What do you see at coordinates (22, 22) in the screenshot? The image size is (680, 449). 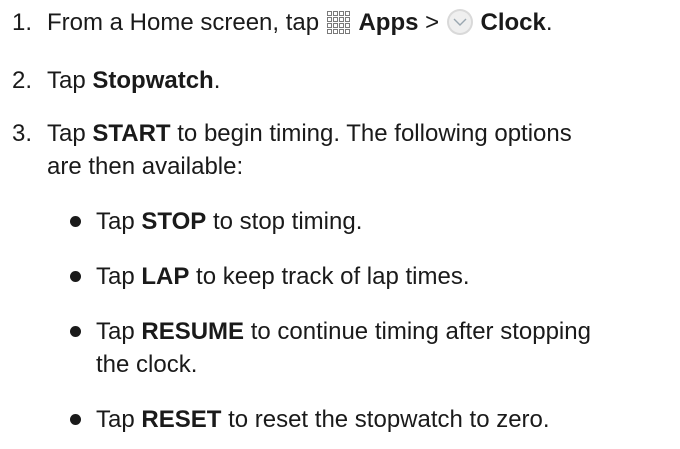 I see `step-number: 1.` at bounding box center [22, 22].